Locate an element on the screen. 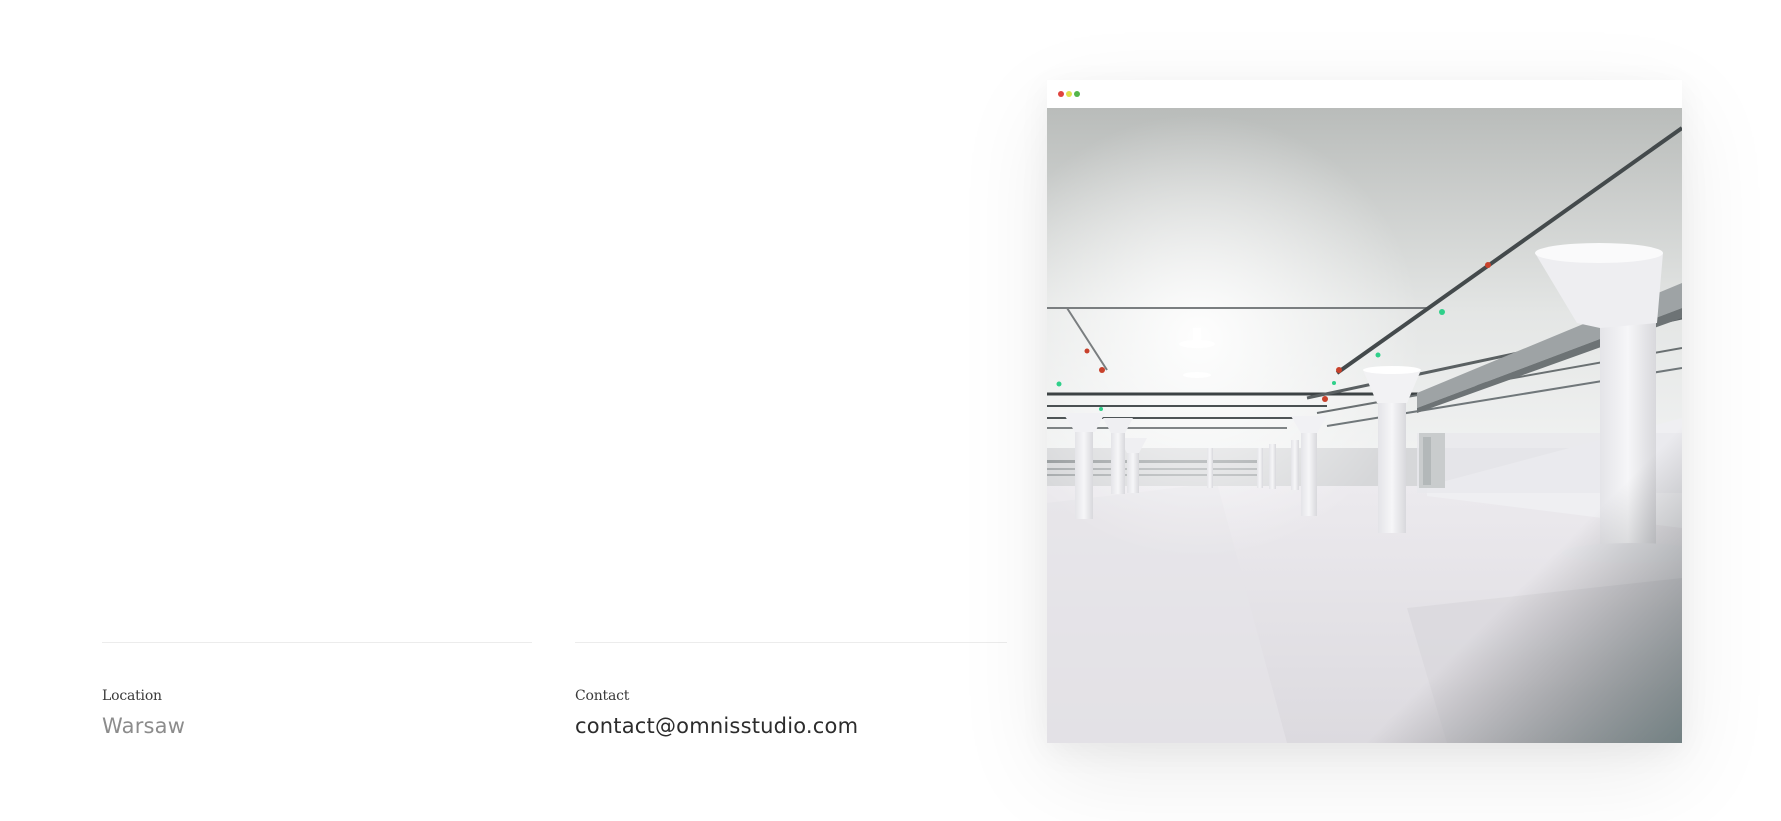 This screenshot has width=1781, height=821. contact-email-link: contact@omnisstudio.com is located at coordinates (791, 726).